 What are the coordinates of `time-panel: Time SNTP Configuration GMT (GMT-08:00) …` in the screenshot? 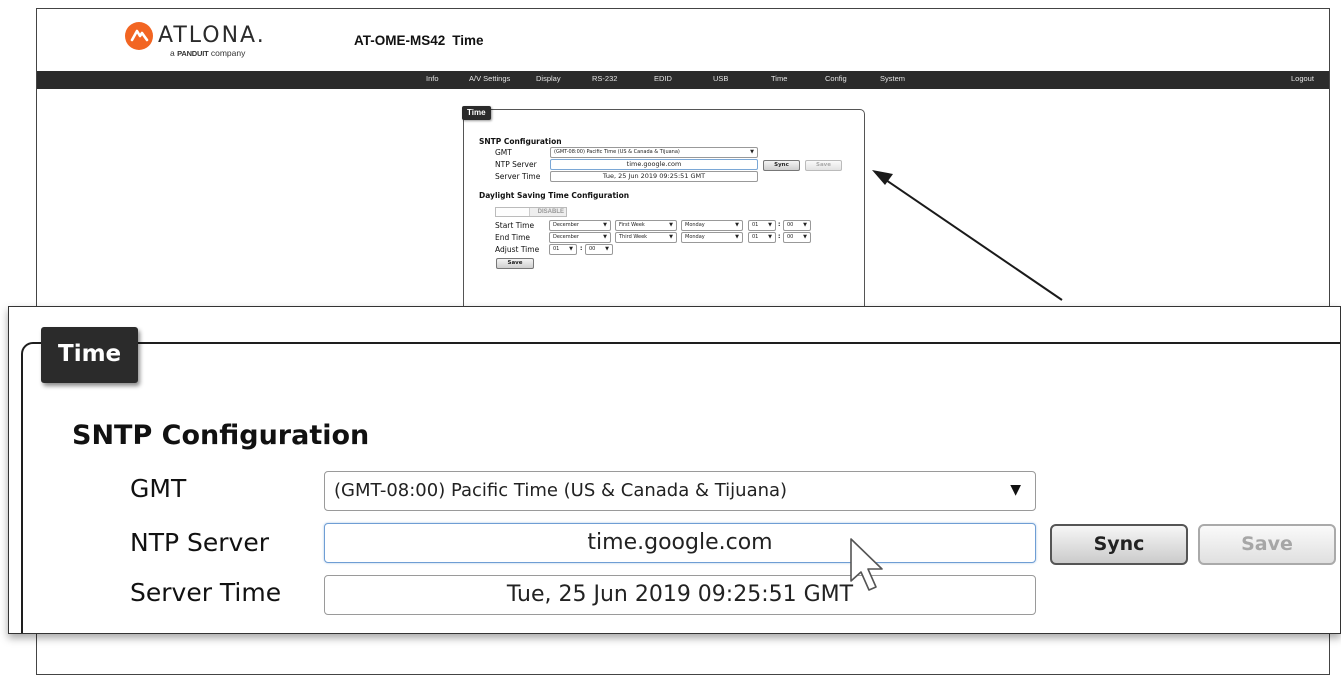 It's located at (663, 217).